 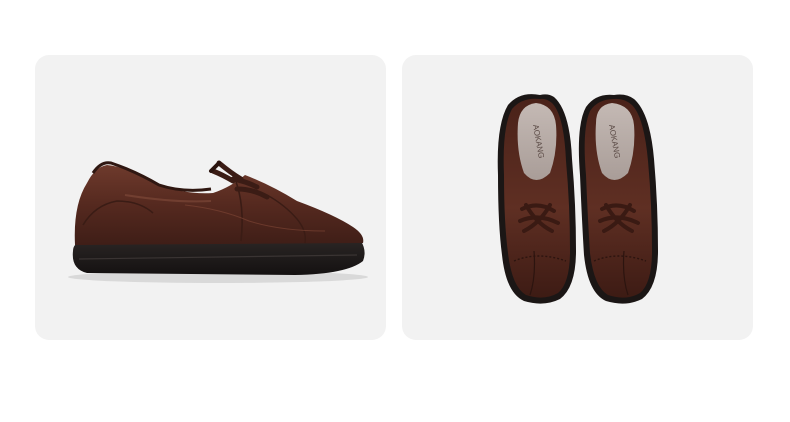 What do you see at coordinates (618, 199) in the screenshot?
I see `right-shoe-top-view: AOKANG` at bounding box center [618, 199].